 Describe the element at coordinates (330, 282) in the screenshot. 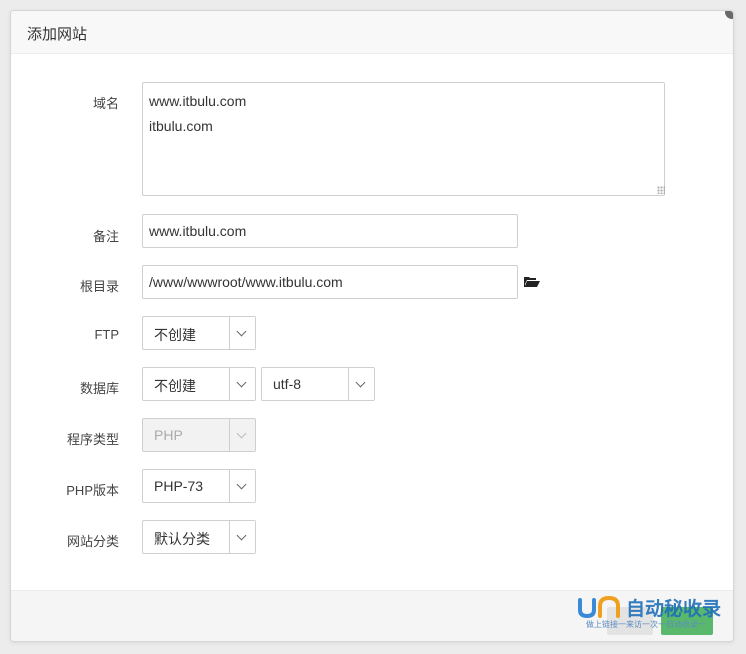

I see `root-dir-input: /www/wwwroot/www.itbulu.com` at that location.